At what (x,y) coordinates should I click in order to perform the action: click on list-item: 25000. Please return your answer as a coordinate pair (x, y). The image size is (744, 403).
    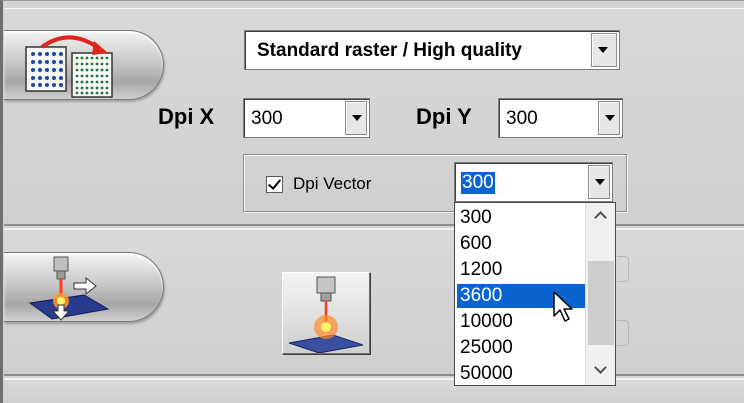
    Looking at the image, I should click on (521, 348).